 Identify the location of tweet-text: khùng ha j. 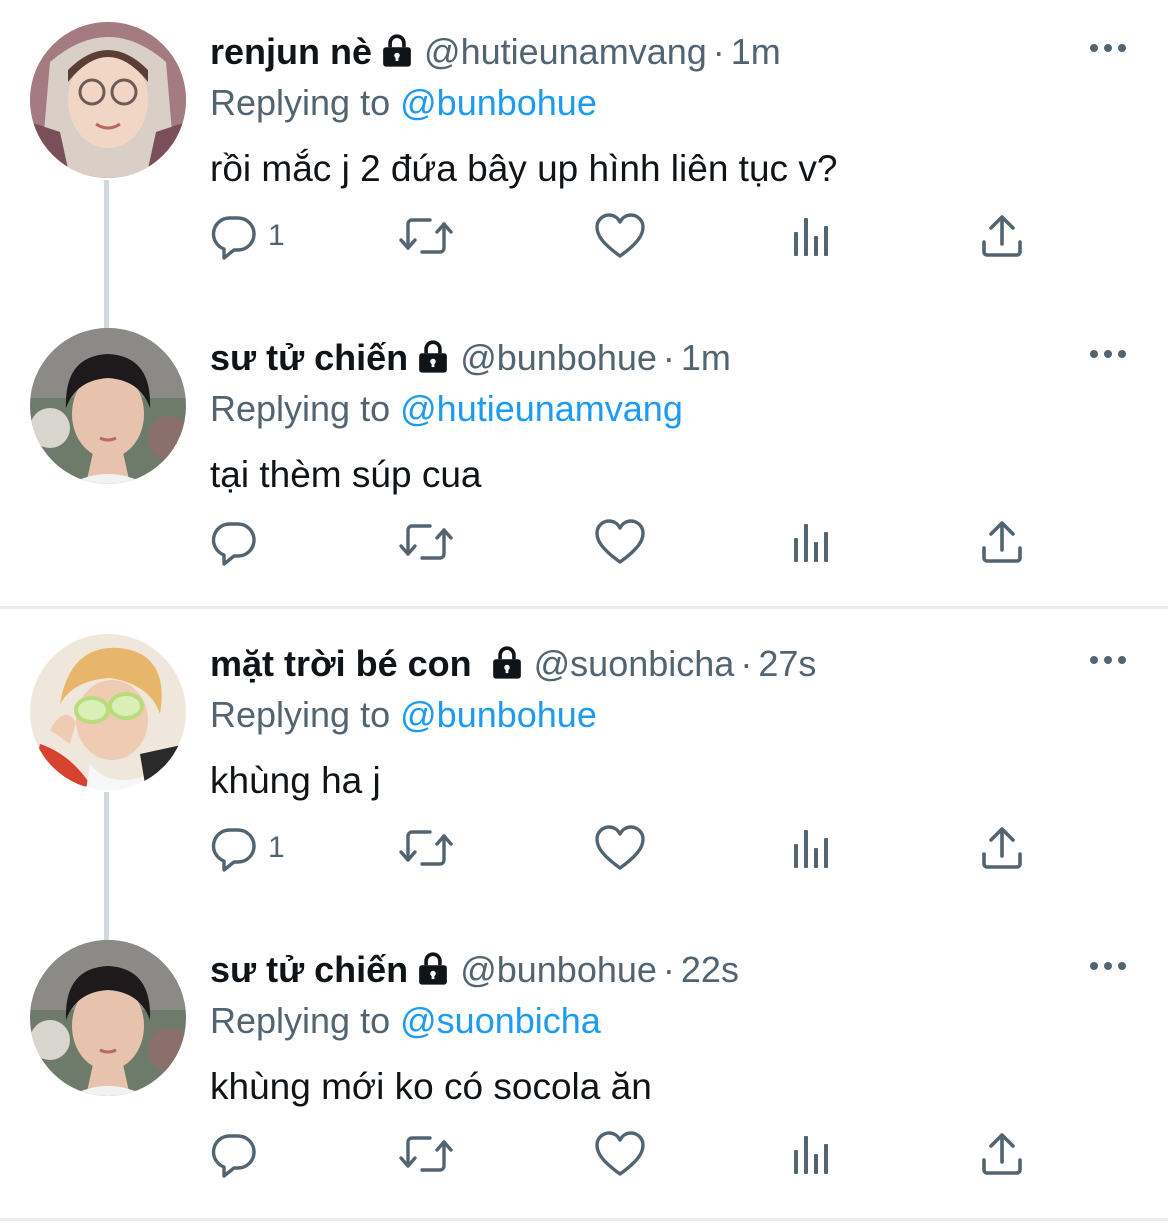
(295, 780).